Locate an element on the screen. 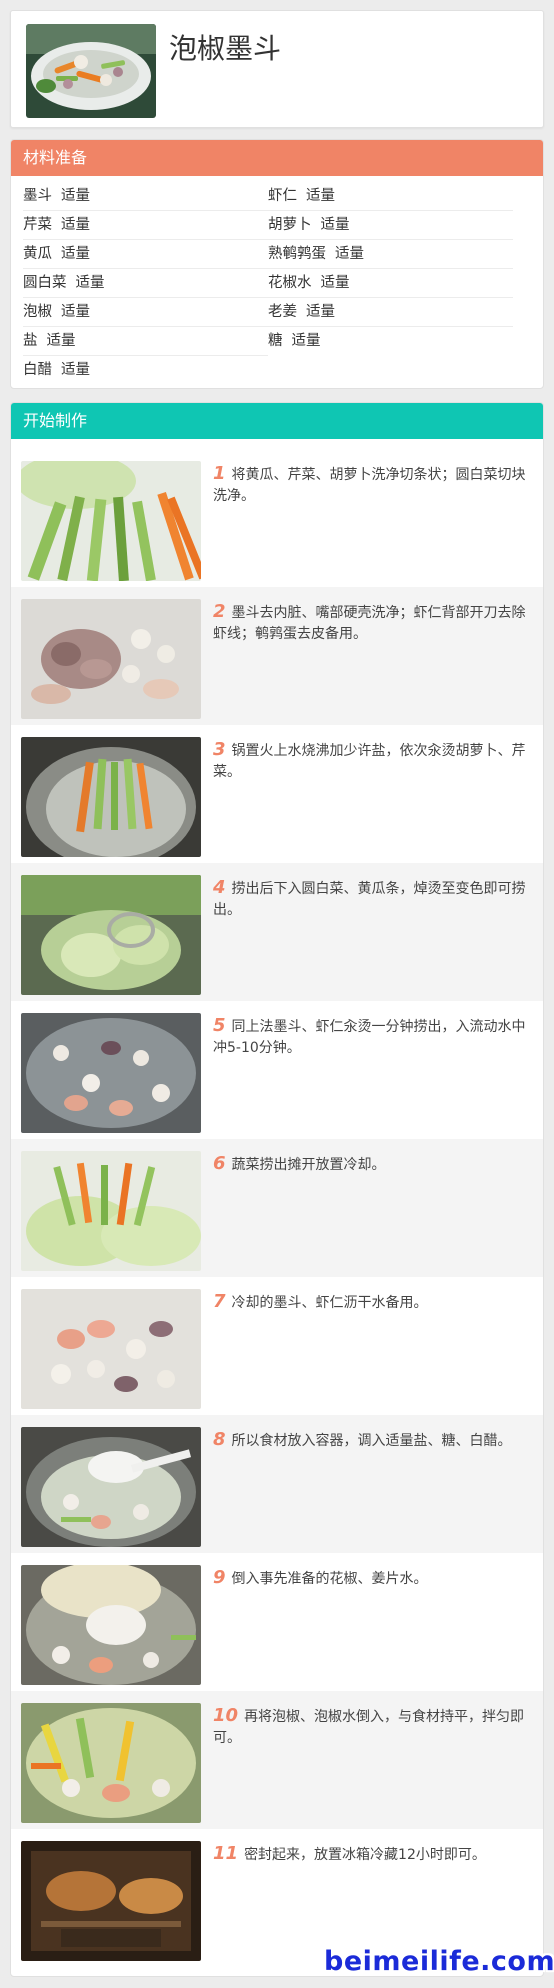  step-item: 3 锅置火上水烧沸加少许盐，依次汆烫胡萝卜、芹菜。 is located at coordinates (277, 794).